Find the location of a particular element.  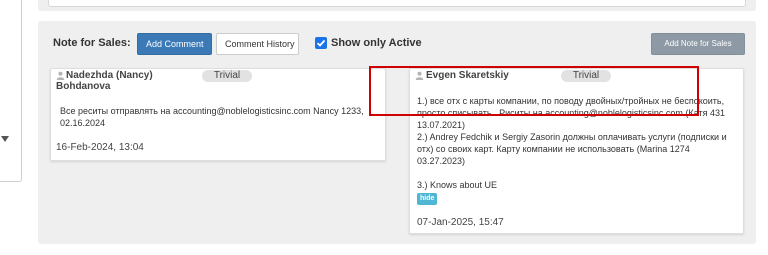

note-date: 07-Jan-2025, 15:47 is located at coordinates (460, 222).